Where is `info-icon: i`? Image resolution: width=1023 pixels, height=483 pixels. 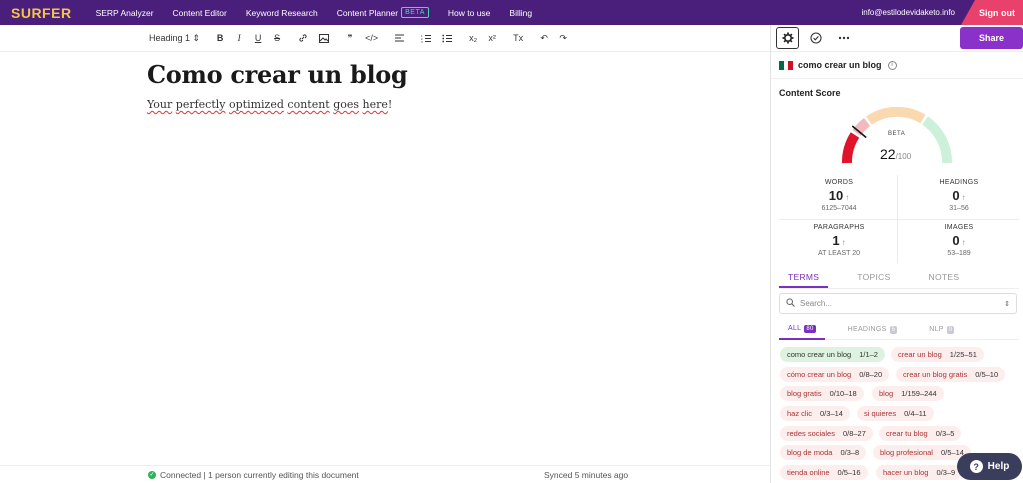 info-icon: i is located at coordinates (892, 65).